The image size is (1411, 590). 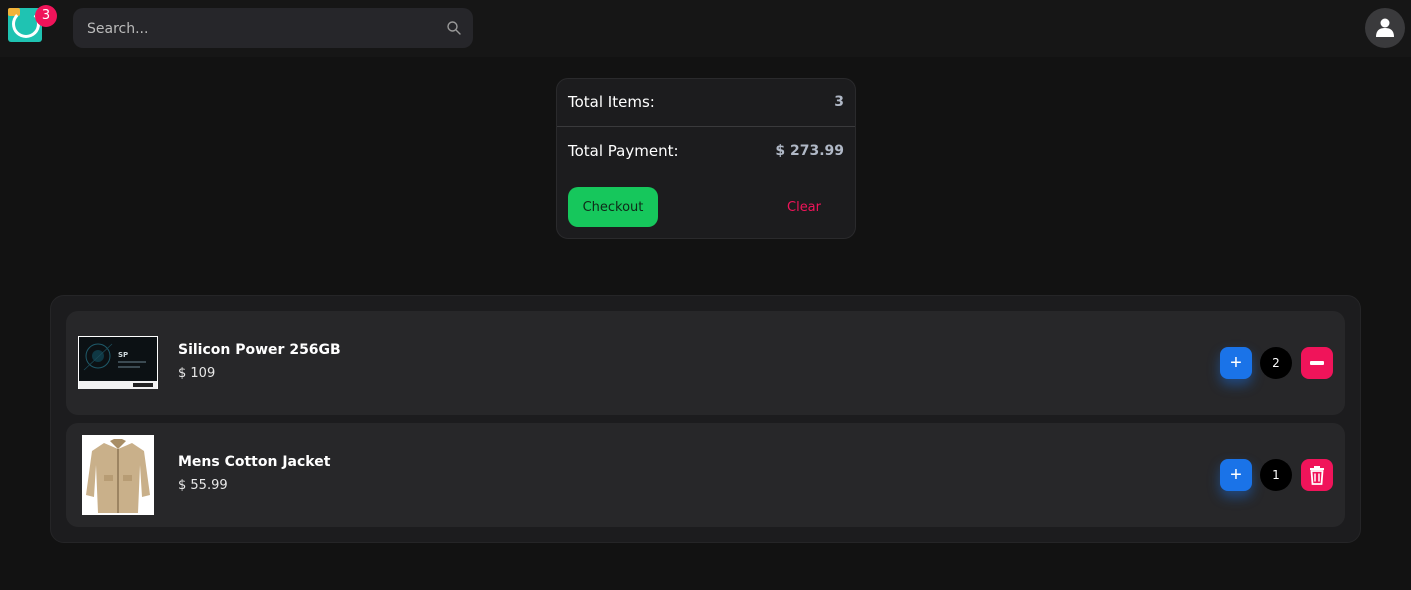 I want to click on trash-icon, so click(x=1317, y=475).